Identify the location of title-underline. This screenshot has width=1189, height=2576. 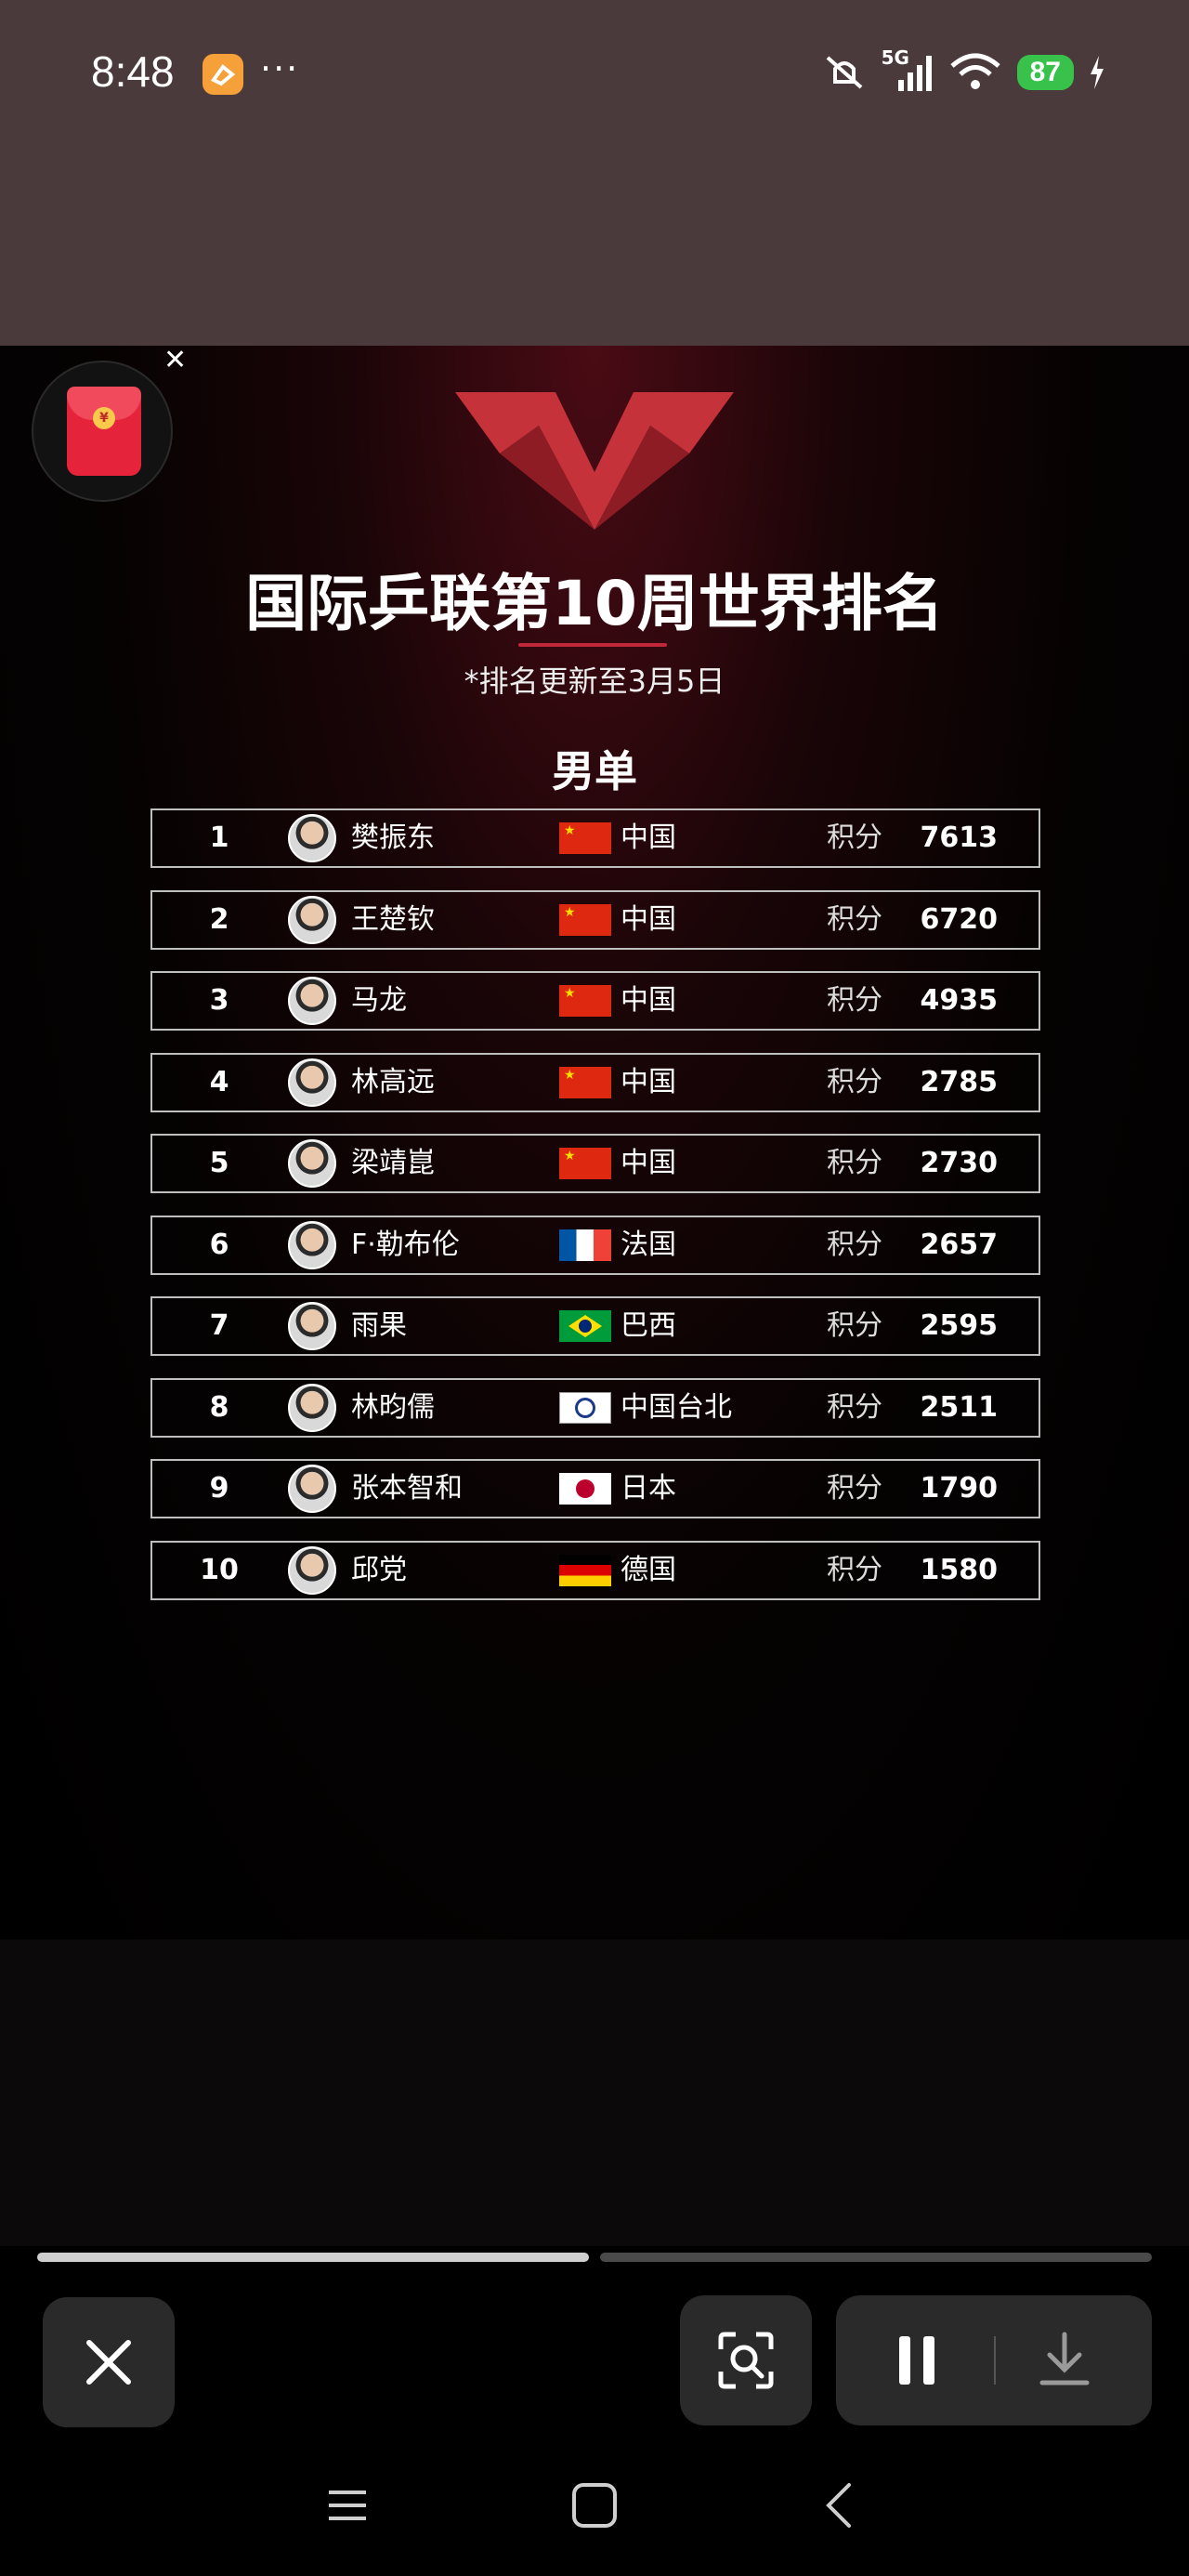
(593, 645).